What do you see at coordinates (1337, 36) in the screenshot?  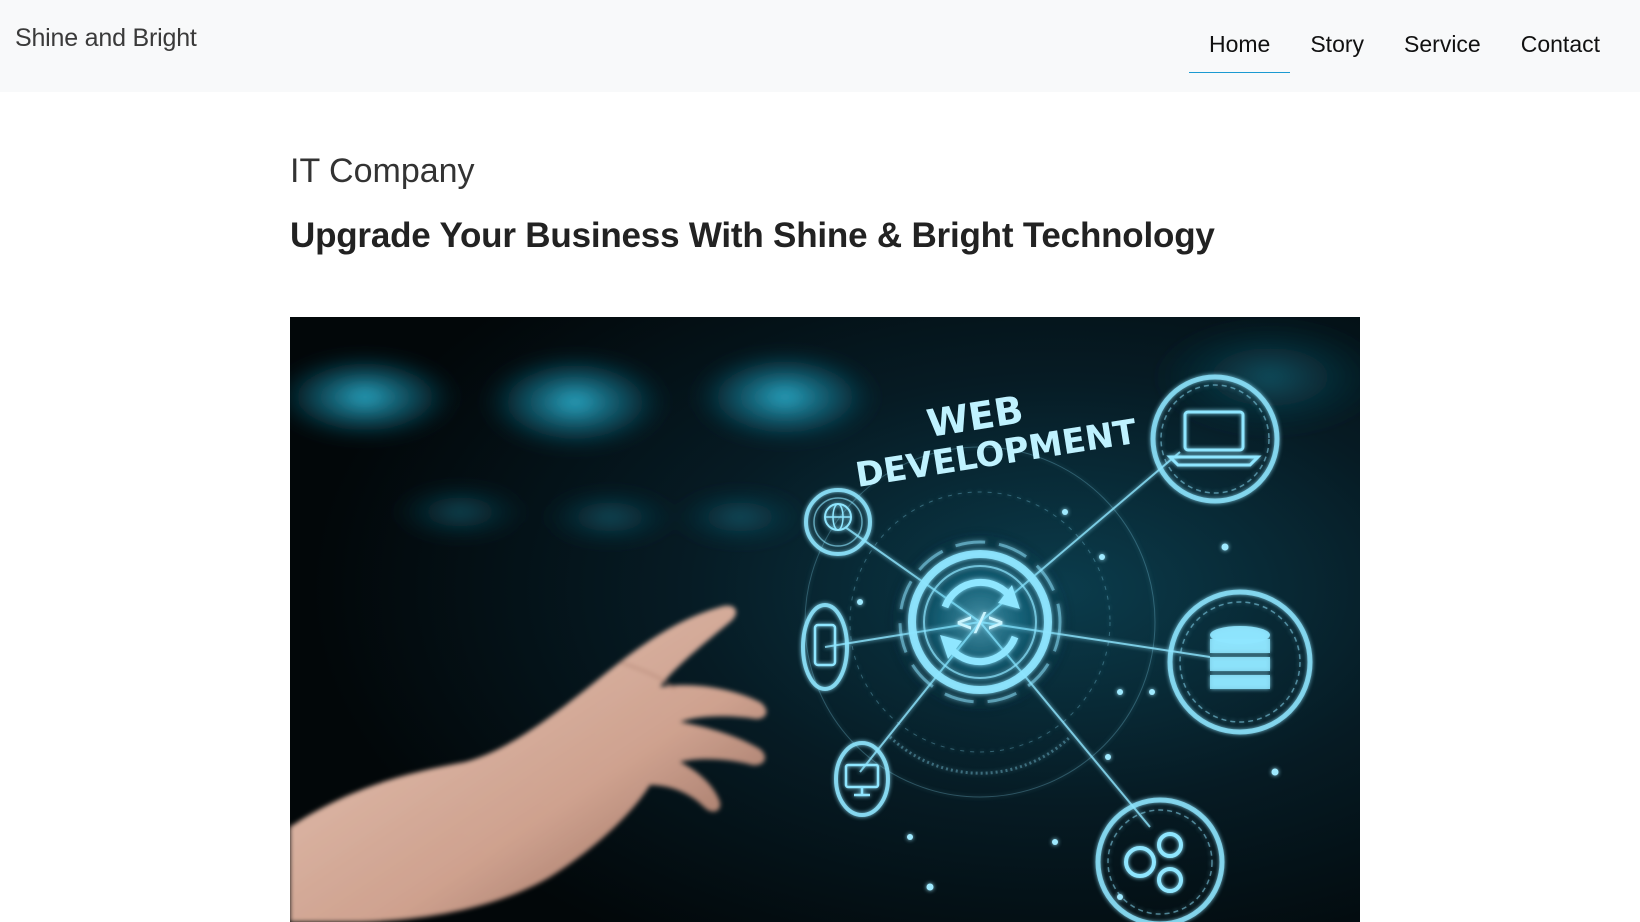 I see `nav-link-story: Story` at bounding box center [1337, 36].